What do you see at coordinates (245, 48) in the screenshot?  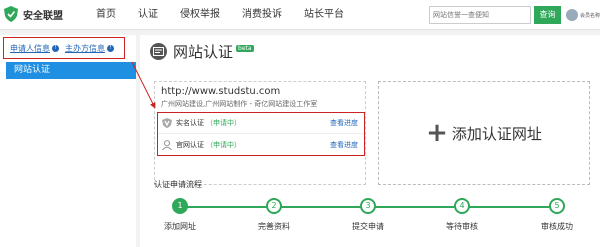 I see `beta-badge: beta` at bounding box center [245, 48].